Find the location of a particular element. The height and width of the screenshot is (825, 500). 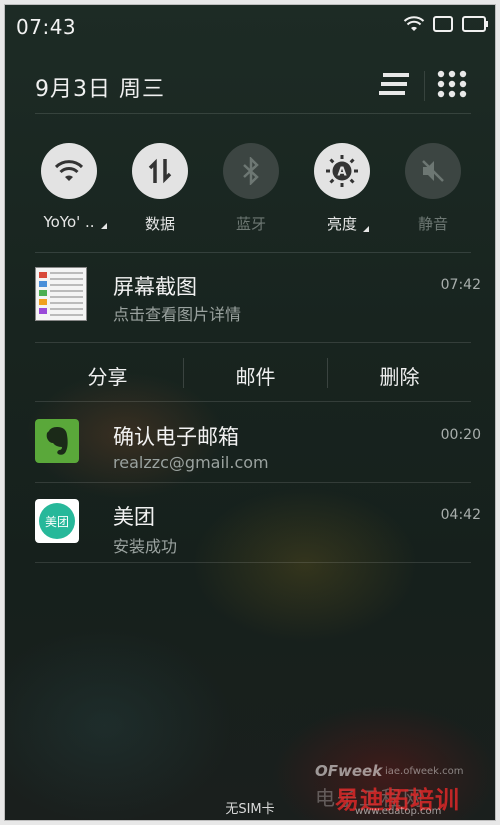

toggle-label: 亮度 is located at coordinates (348, 223).